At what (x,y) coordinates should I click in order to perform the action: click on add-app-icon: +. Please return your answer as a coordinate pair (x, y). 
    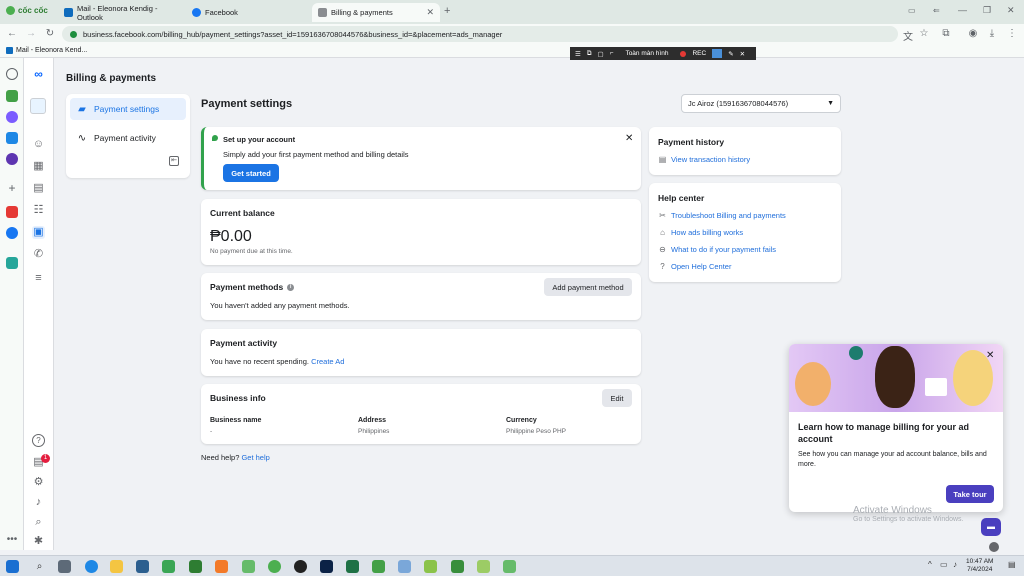
    Looking at the image, I should click on (12, 188).